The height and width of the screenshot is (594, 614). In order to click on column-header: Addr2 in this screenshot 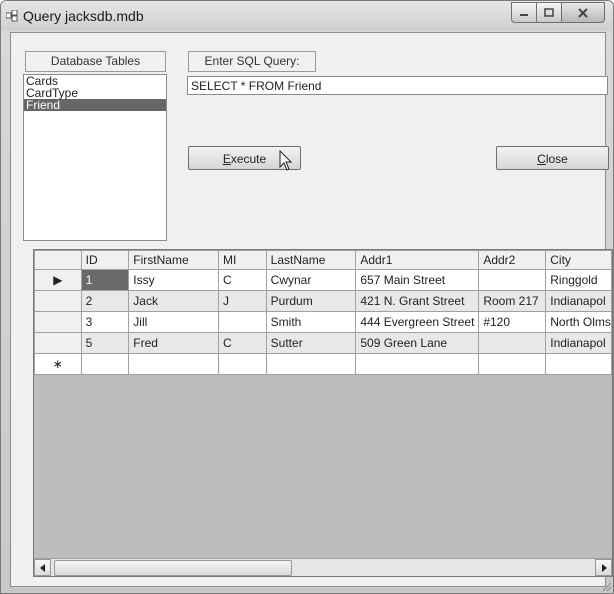, I will do `click(512, 260)`.